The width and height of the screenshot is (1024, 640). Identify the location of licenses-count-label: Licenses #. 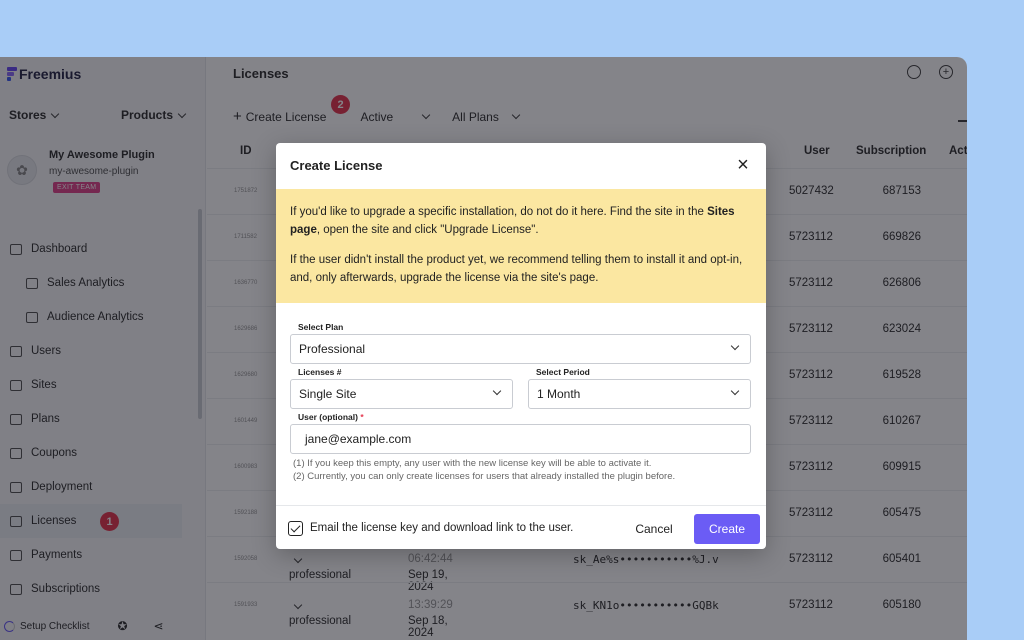
(320, 372).